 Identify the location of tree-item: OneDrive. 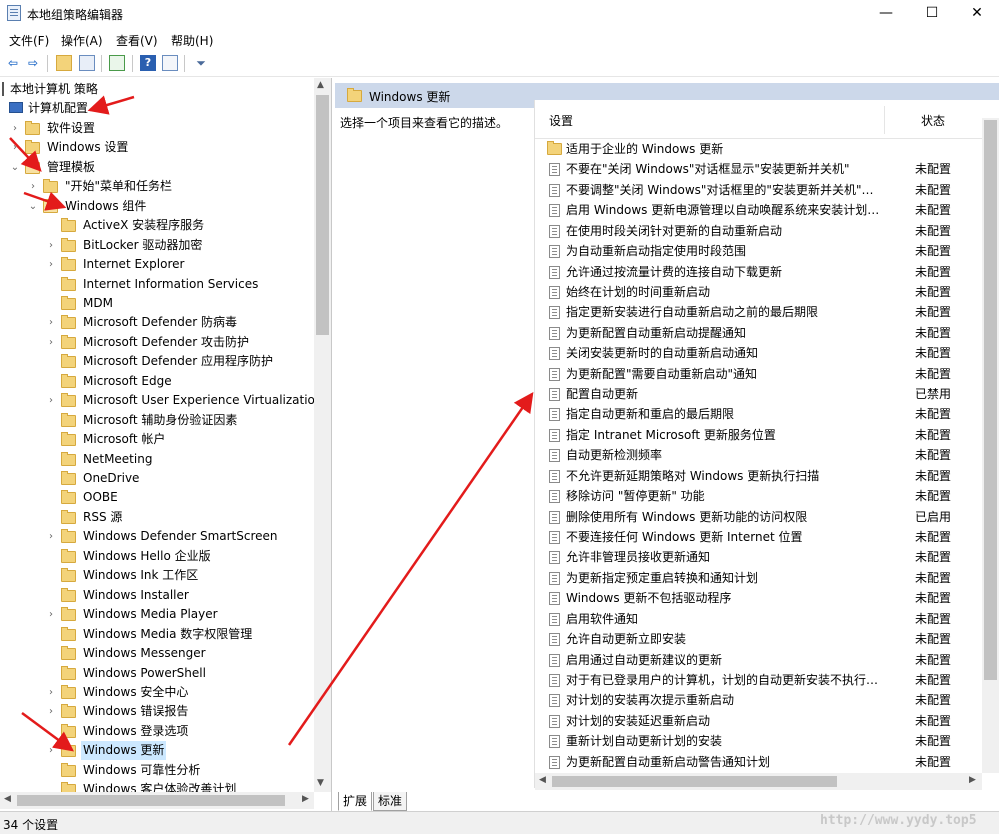
(157, 478).